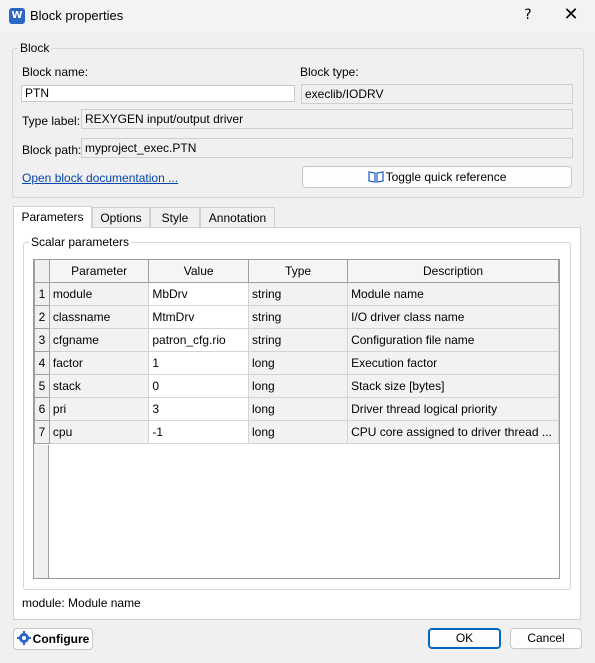  What do you see at coordinates (175, 217) in the screenshot?
I see `tab-style: Style` at bounding box center [175, 217].